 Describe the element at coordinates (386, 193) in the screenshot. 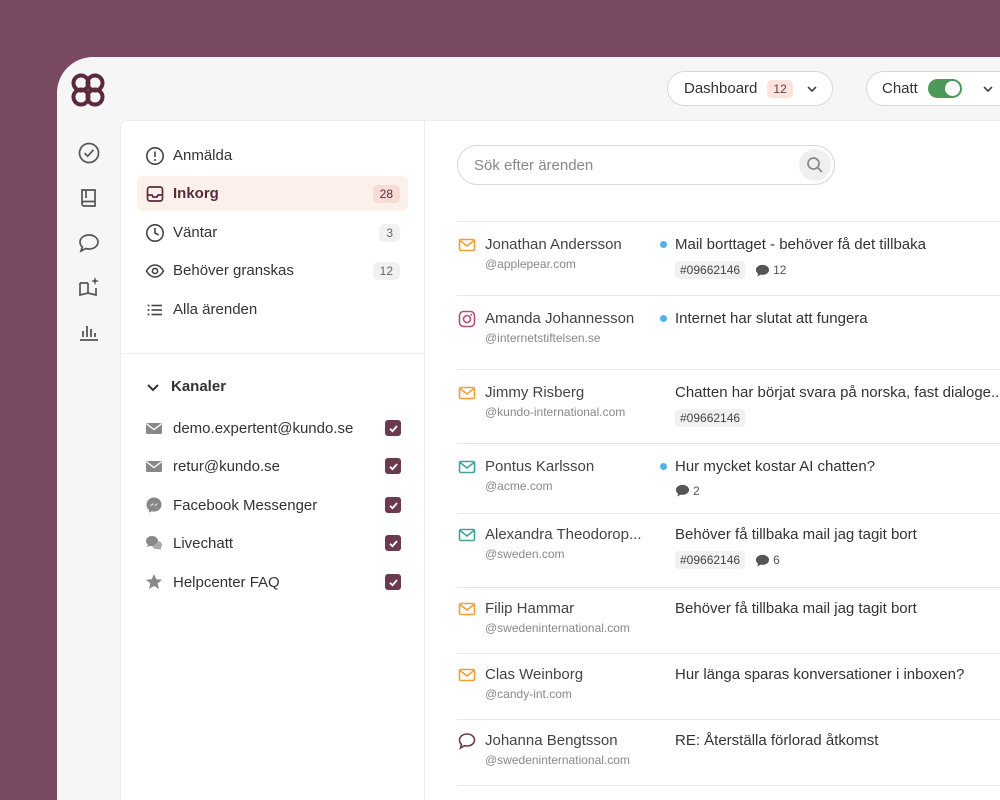

I see `nav-count-badge: 28` at that location.